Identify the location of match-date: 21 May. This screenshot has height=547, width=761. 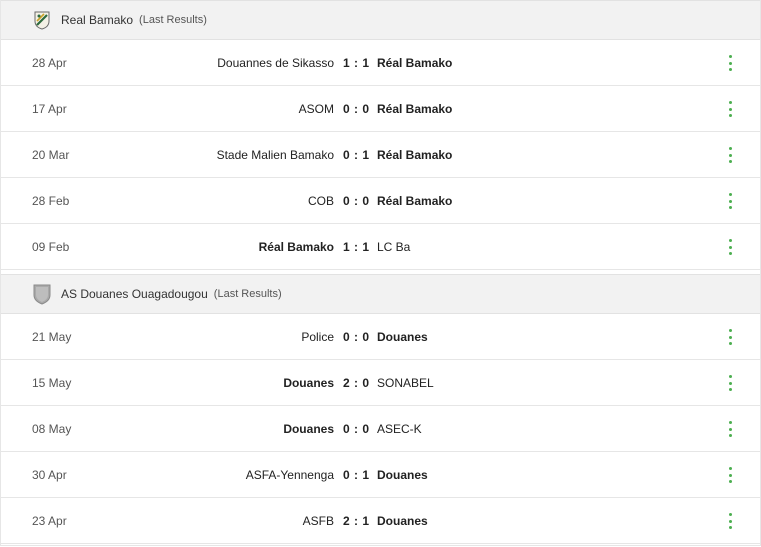
(52, 337).